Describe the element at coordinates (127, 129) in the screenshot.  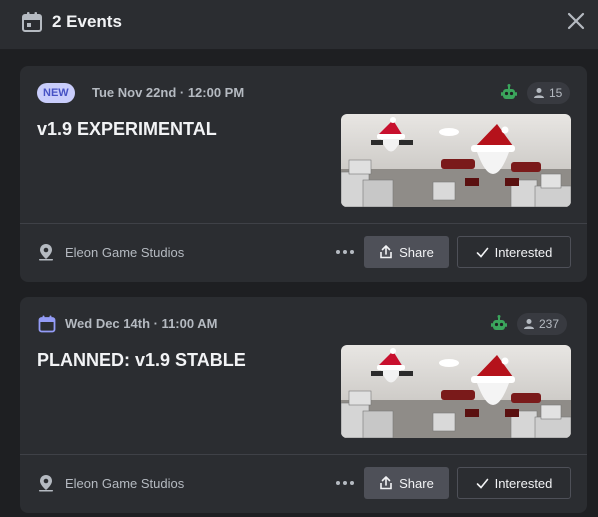
I see `event-title: v1.9 EXPERIMENTAL` at that location.